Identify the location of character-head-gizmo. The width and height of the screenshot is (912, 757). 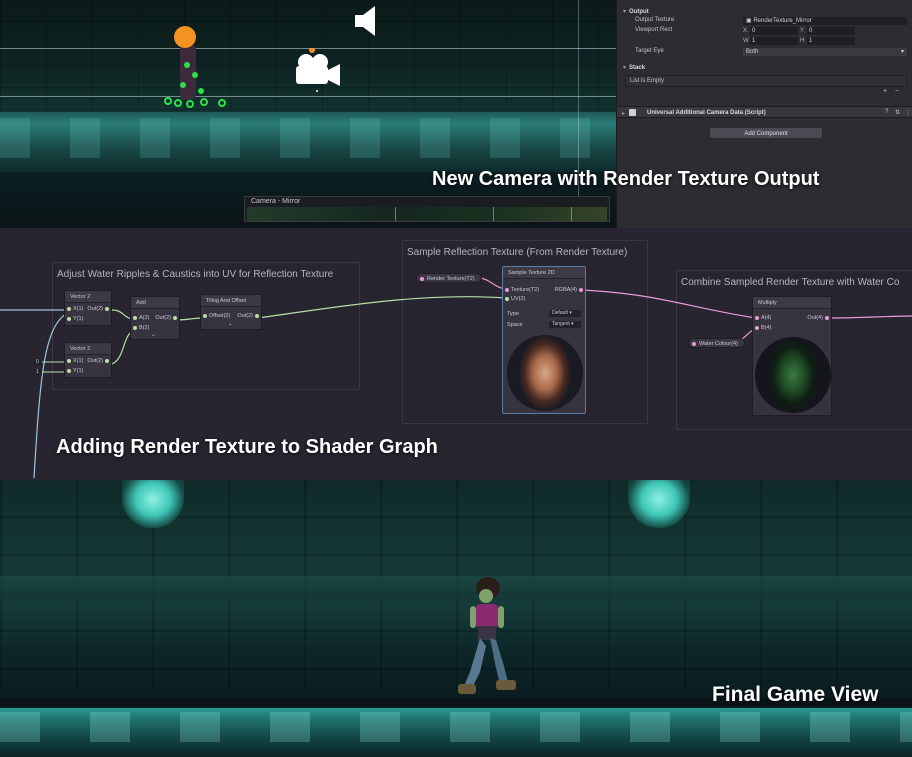
(185, 37).